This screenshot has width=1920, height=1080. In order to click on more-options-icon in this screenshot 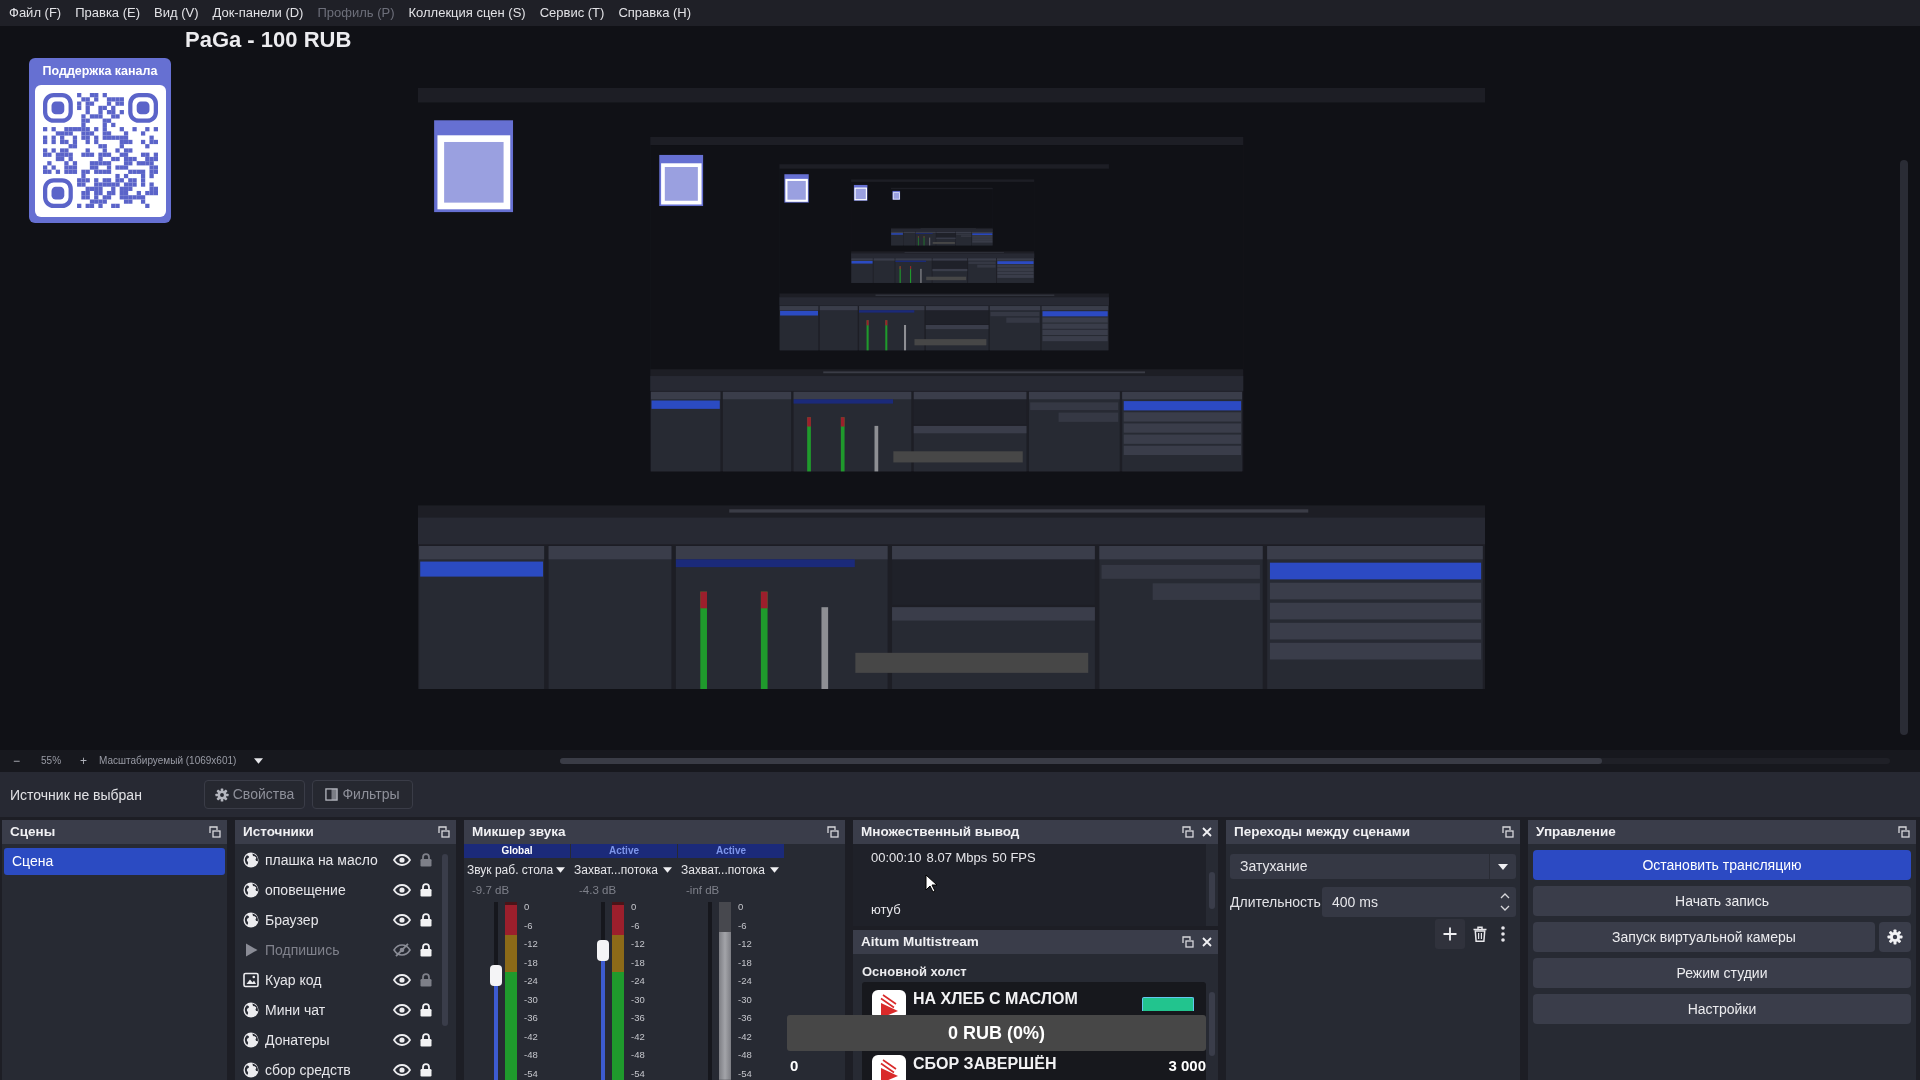, I will do `click(1503, 934)`.